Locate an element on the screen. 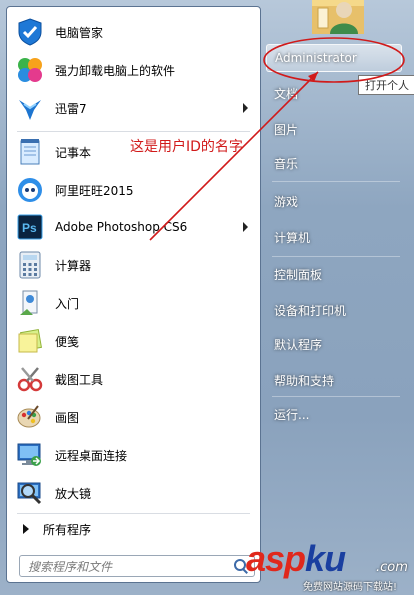  default-programs-label: 默认程序 is located at coordinates (298, 344).